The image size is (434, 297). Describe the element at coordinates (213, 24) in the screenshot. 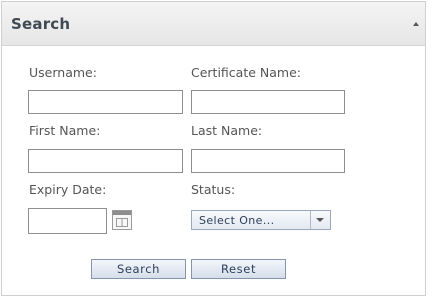

I see `panel-header: Search` at that location.